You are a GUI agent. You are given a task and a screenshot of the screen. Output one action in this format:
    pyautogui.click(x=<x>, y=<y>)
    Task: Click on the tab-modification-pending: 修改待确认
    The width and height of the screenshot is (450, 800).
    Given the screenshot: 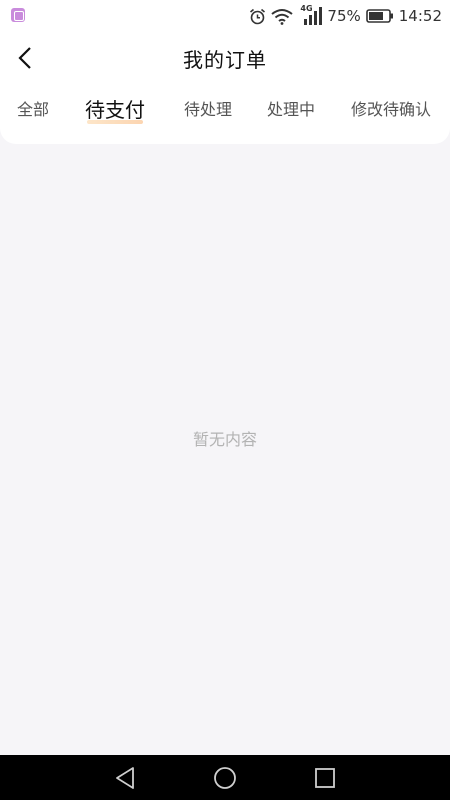 What is the action you would take?
    pyautogui.click(x=391, y=112)
    